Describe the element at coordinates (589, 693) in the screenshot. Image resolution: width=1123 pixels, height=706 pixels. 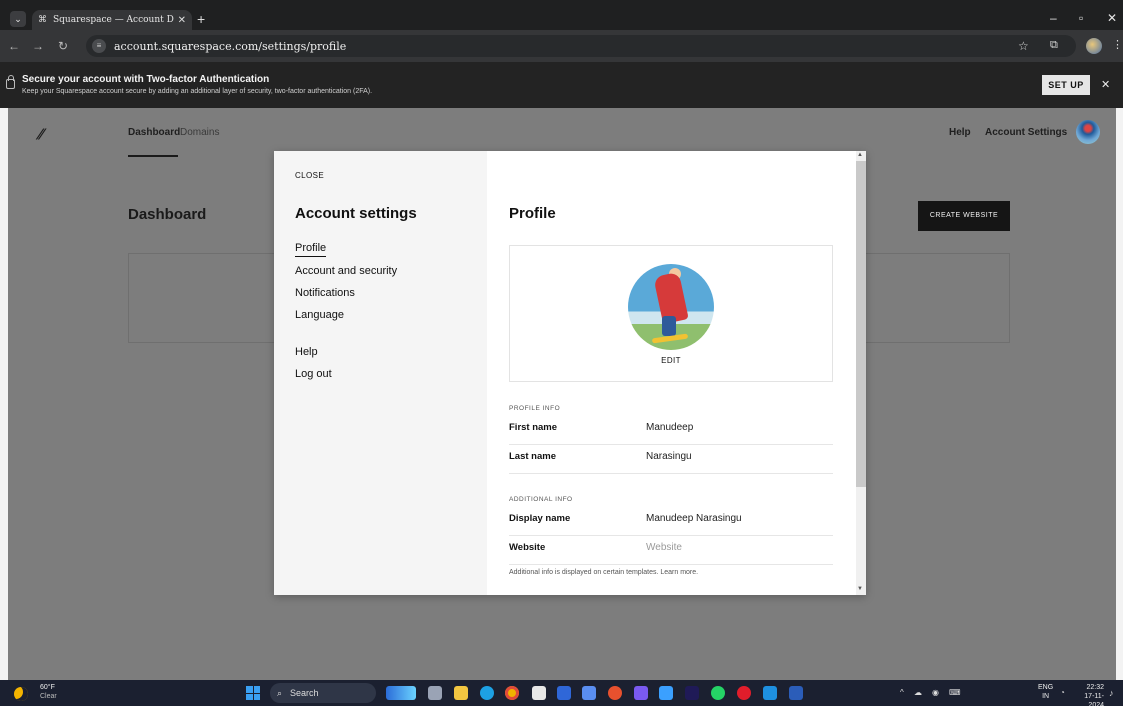
I see `teams-icon` at that location.